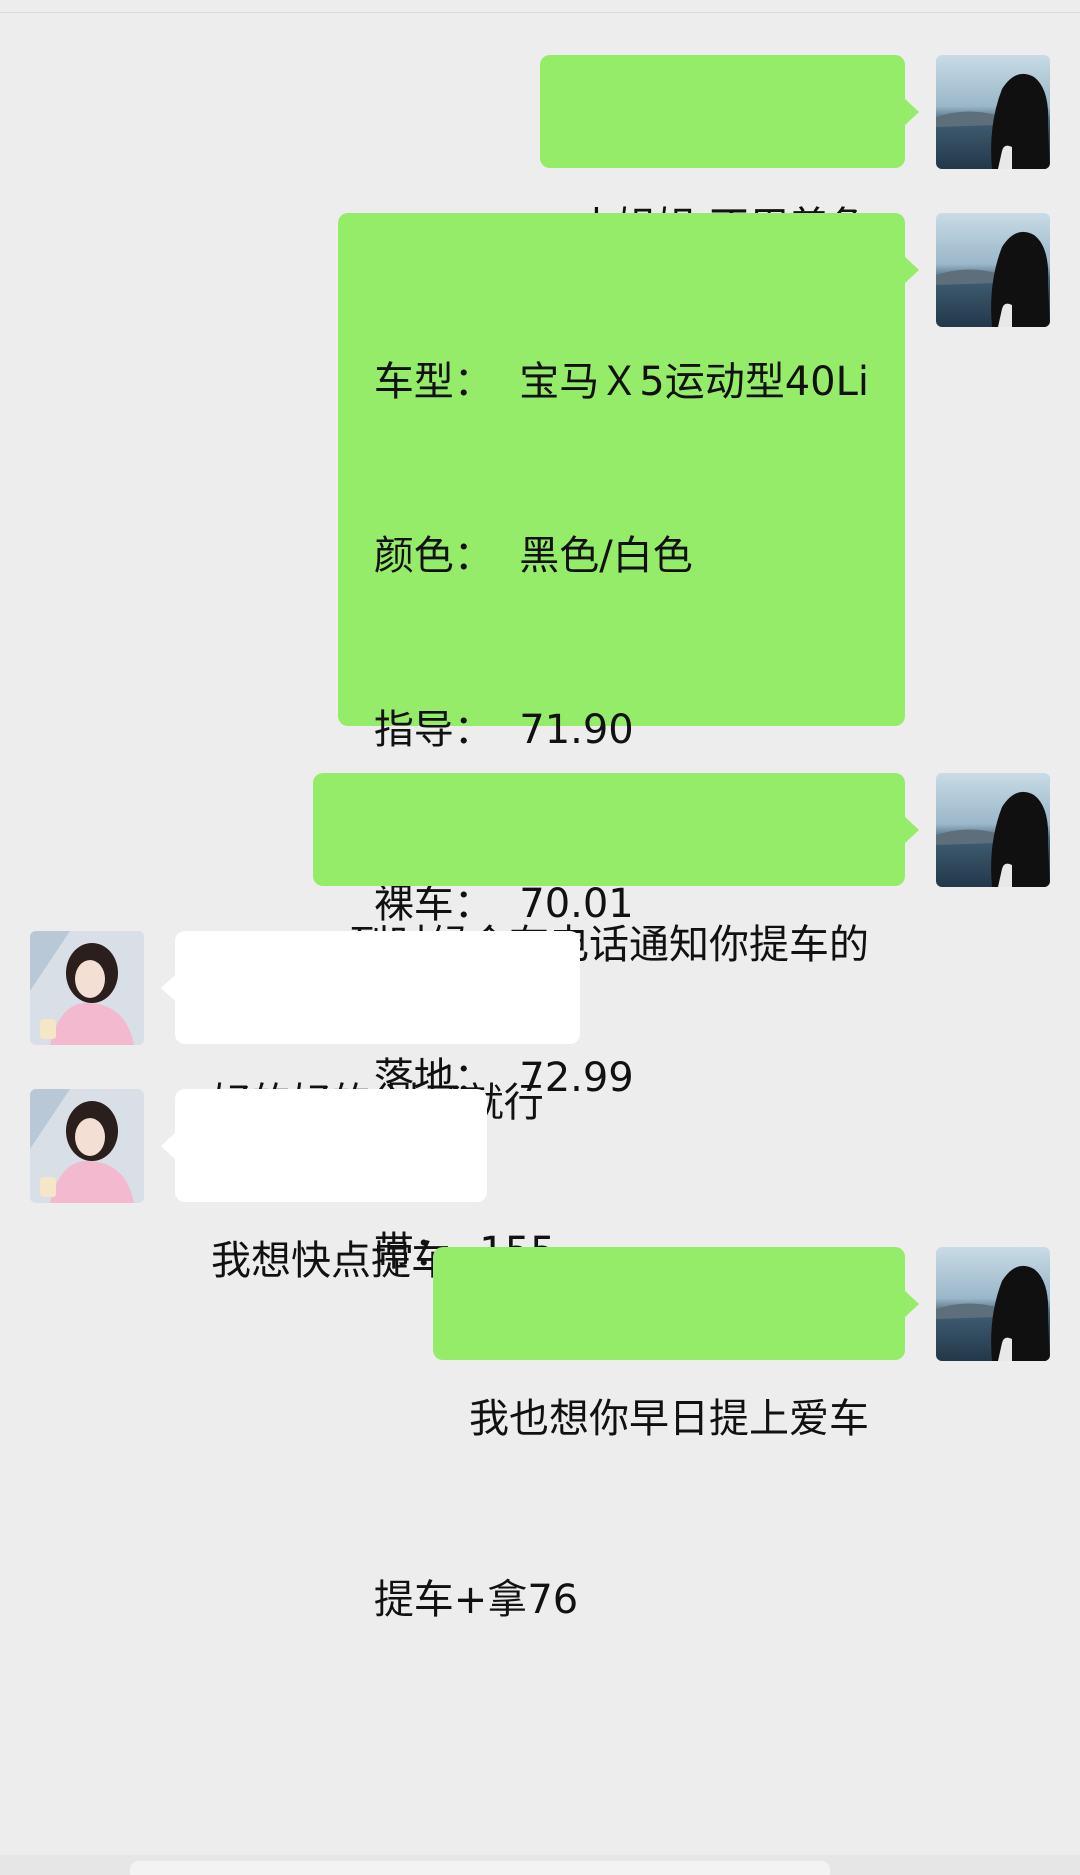  Describe the element at coordinates (533, 556) in the screenshot. I see `message-text: 颜色： 黑色/白色` at that location.